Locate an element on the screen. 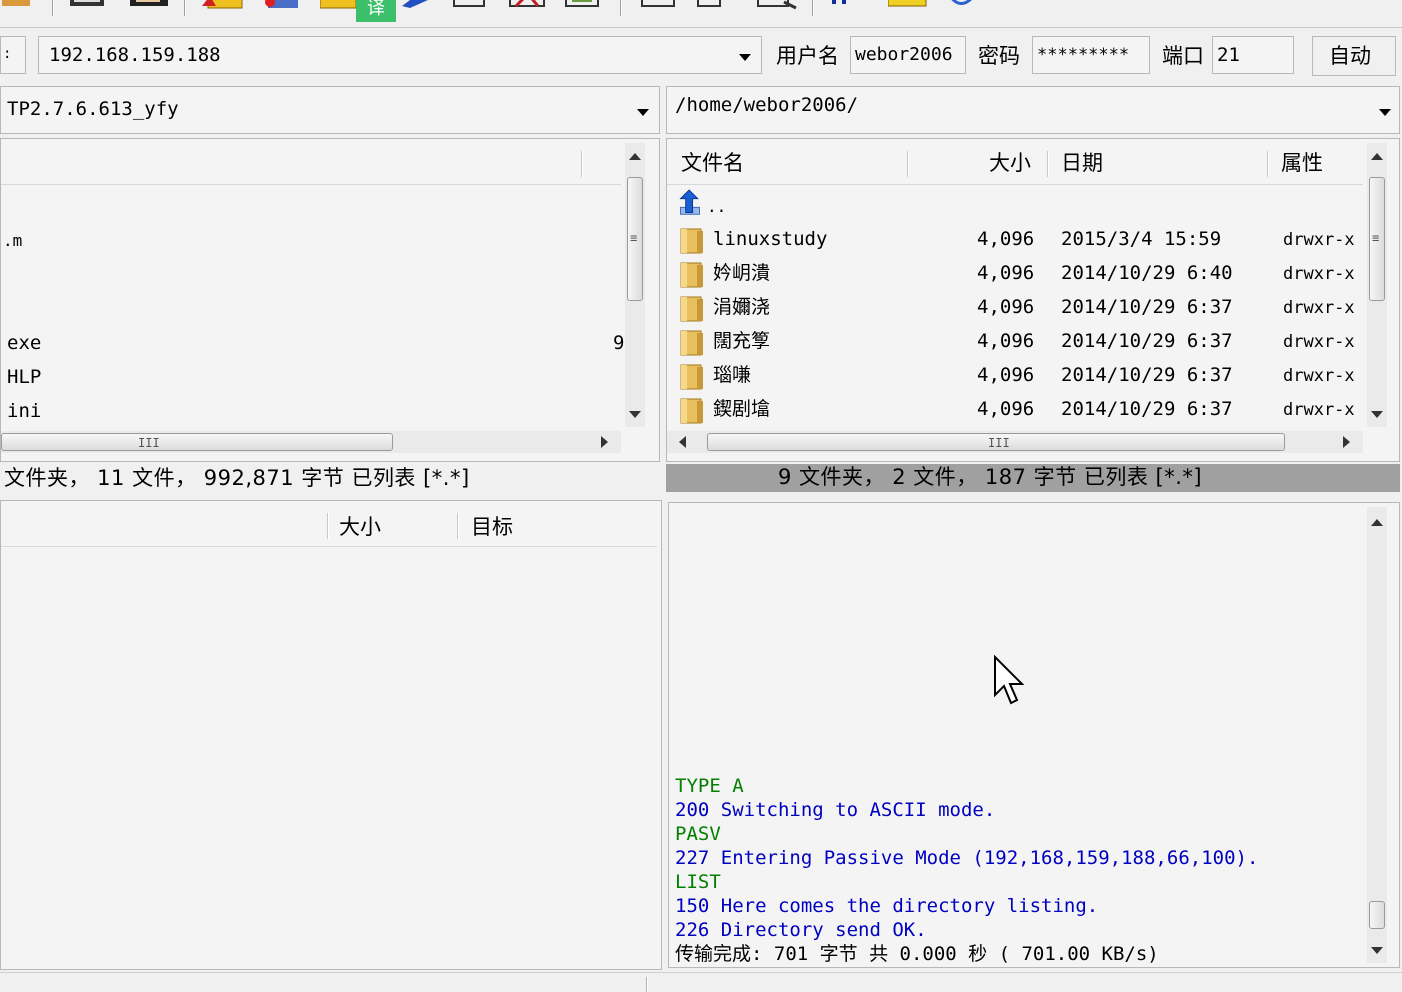 The width and height of the screenshot is (1402, 992). queue-icon is located at coordinates (709, 6).